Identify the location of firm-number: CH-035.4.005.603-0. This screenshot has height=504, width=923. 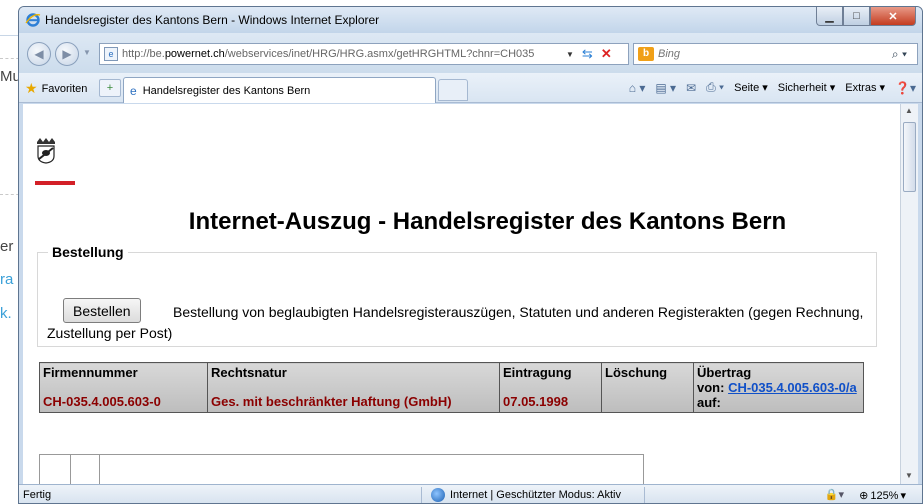
(102, 401).